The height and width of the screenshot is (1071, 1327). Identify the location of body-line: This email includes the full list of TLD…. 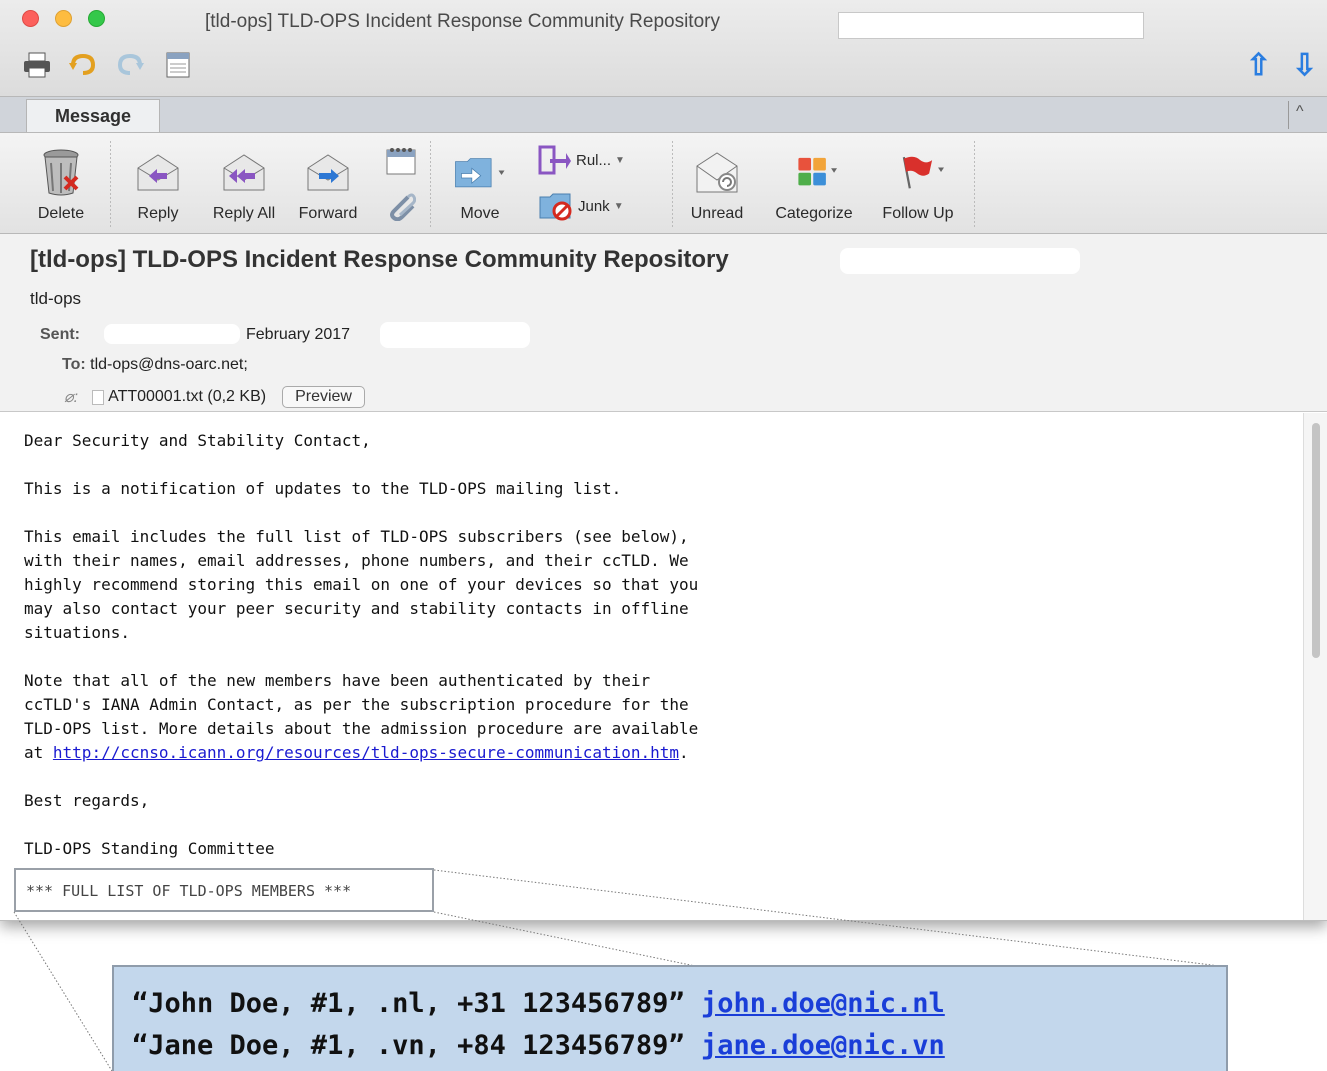
(356, 536).